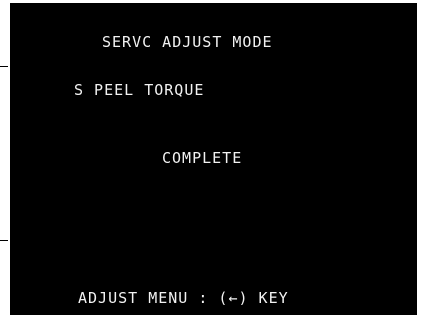  What do you see at coordinates (187, 42) in the screenshot?
I see `screen-title: SERVC ADJUST MODE` at bounding box center [187, 42].